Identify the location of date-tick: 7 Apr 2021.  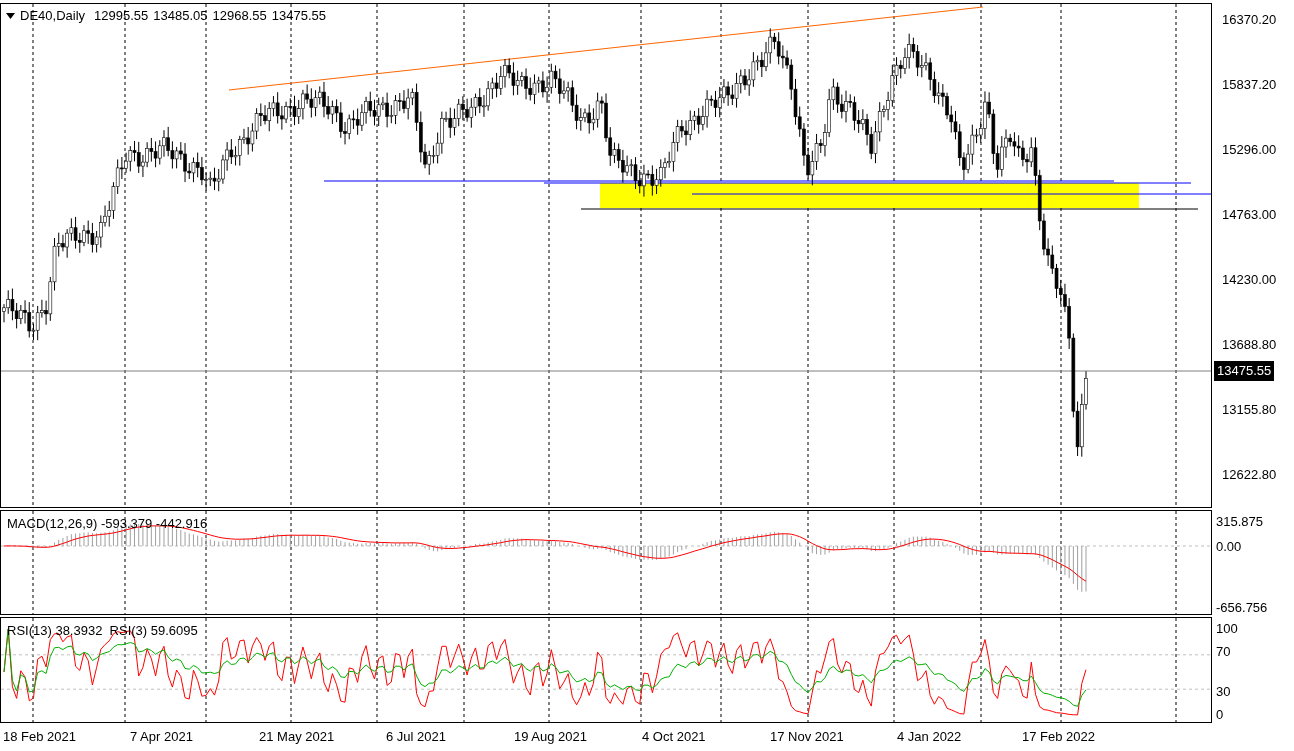
(161, 737).